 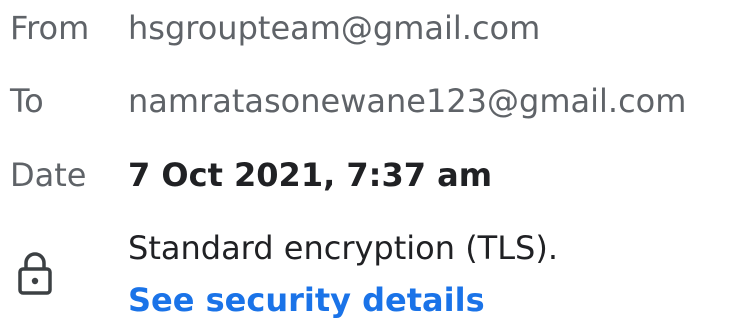 I want to click on from-row: From hsgroupteam@gmail.com, so click(x=371, y=28).